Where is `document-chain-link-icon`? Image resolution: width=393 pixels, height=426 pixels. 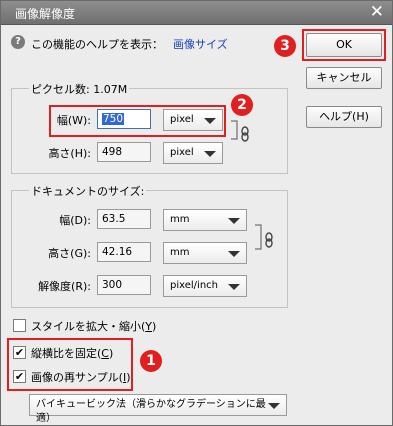 document-chain-link-icon is located at coordinates (264, 237).